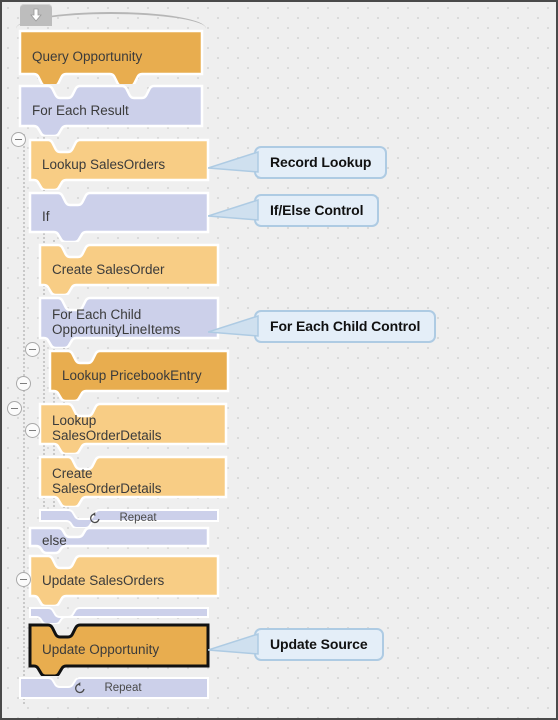 This screenshot has height=720, width=558. Describe the element at coordinates (87, 56) in the screenshot. I see `block-label: Query Opportunity` at that location.